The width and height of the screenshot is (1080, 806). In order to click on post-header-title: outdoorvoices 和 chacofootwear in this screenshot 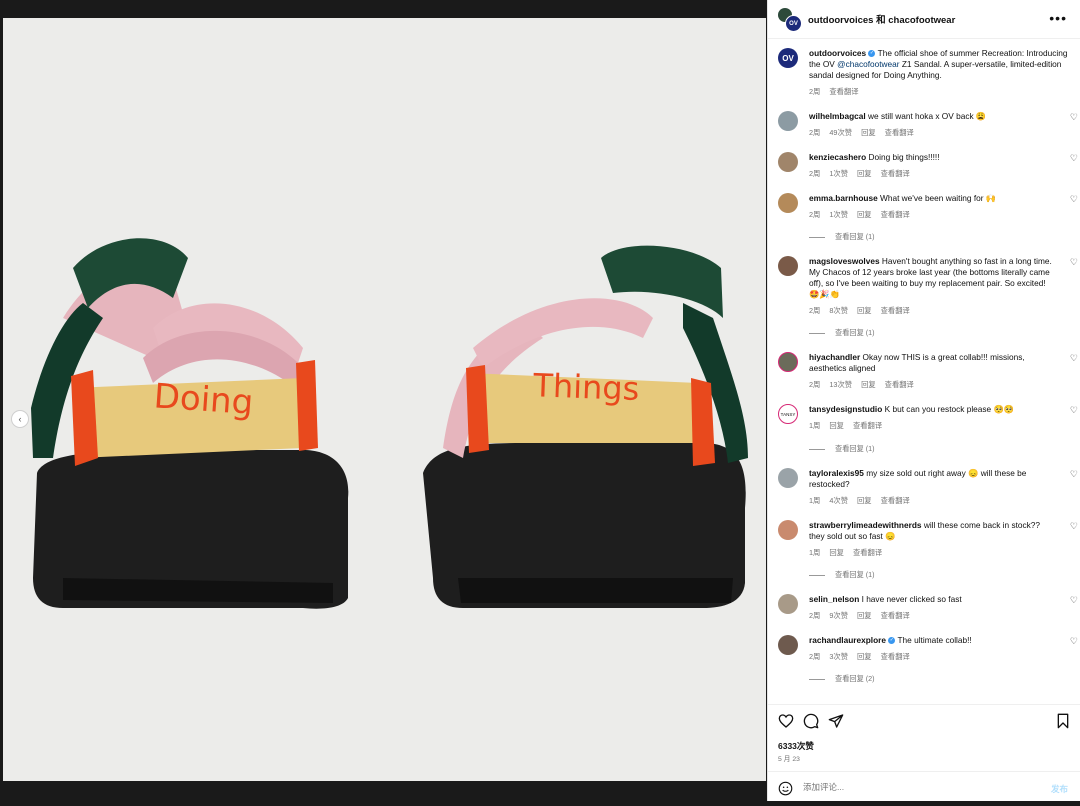, I will do `click(881, 19)`.